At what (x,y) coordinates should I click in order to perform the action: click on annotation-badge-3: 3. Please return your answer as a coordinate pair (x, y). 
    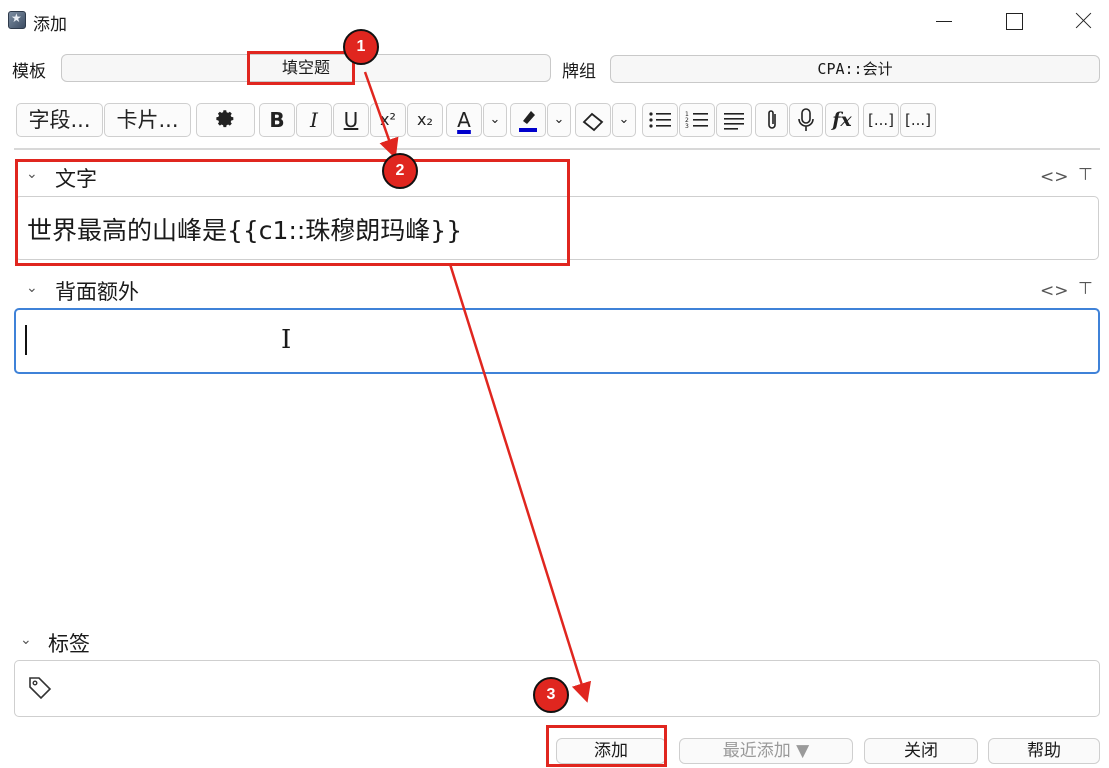
    Looking at the image, I should click on (551, 695).